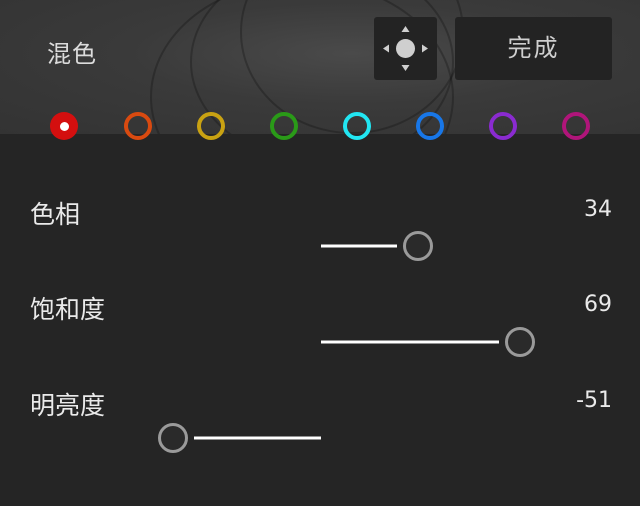 Image resolution: width=640 pixels, height=506 pixels. What do you see at coordinates (594, 400) in the screenshot?
I see `luminance-value: -51` at bounding box center [594, 400].